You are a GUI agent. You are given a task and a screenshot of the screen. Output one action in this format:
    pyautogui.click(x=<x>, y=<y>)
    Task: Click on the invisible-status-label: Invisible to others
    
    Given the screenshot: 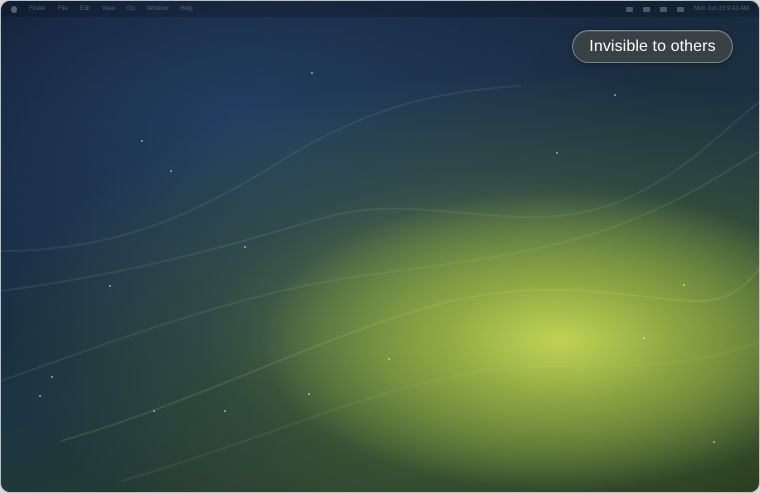 What is the action you would take?
    pyautogui.click(x=652, y=46)
    